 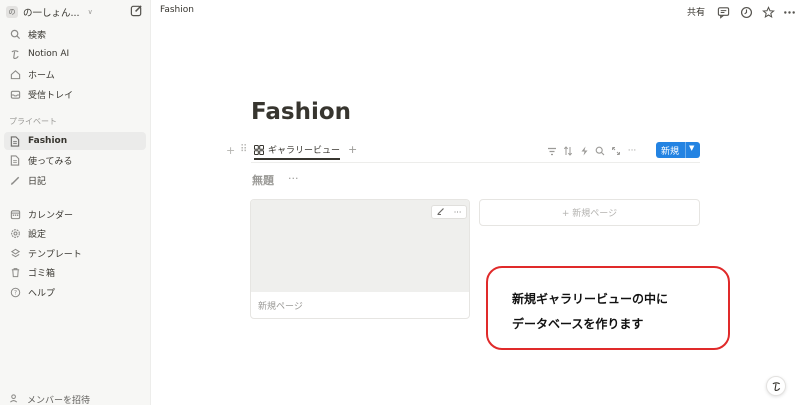 What do you see at coordinates (263, 180) in the screenshot?
I see `database-title: 無題` at bounding box center [263, 180].